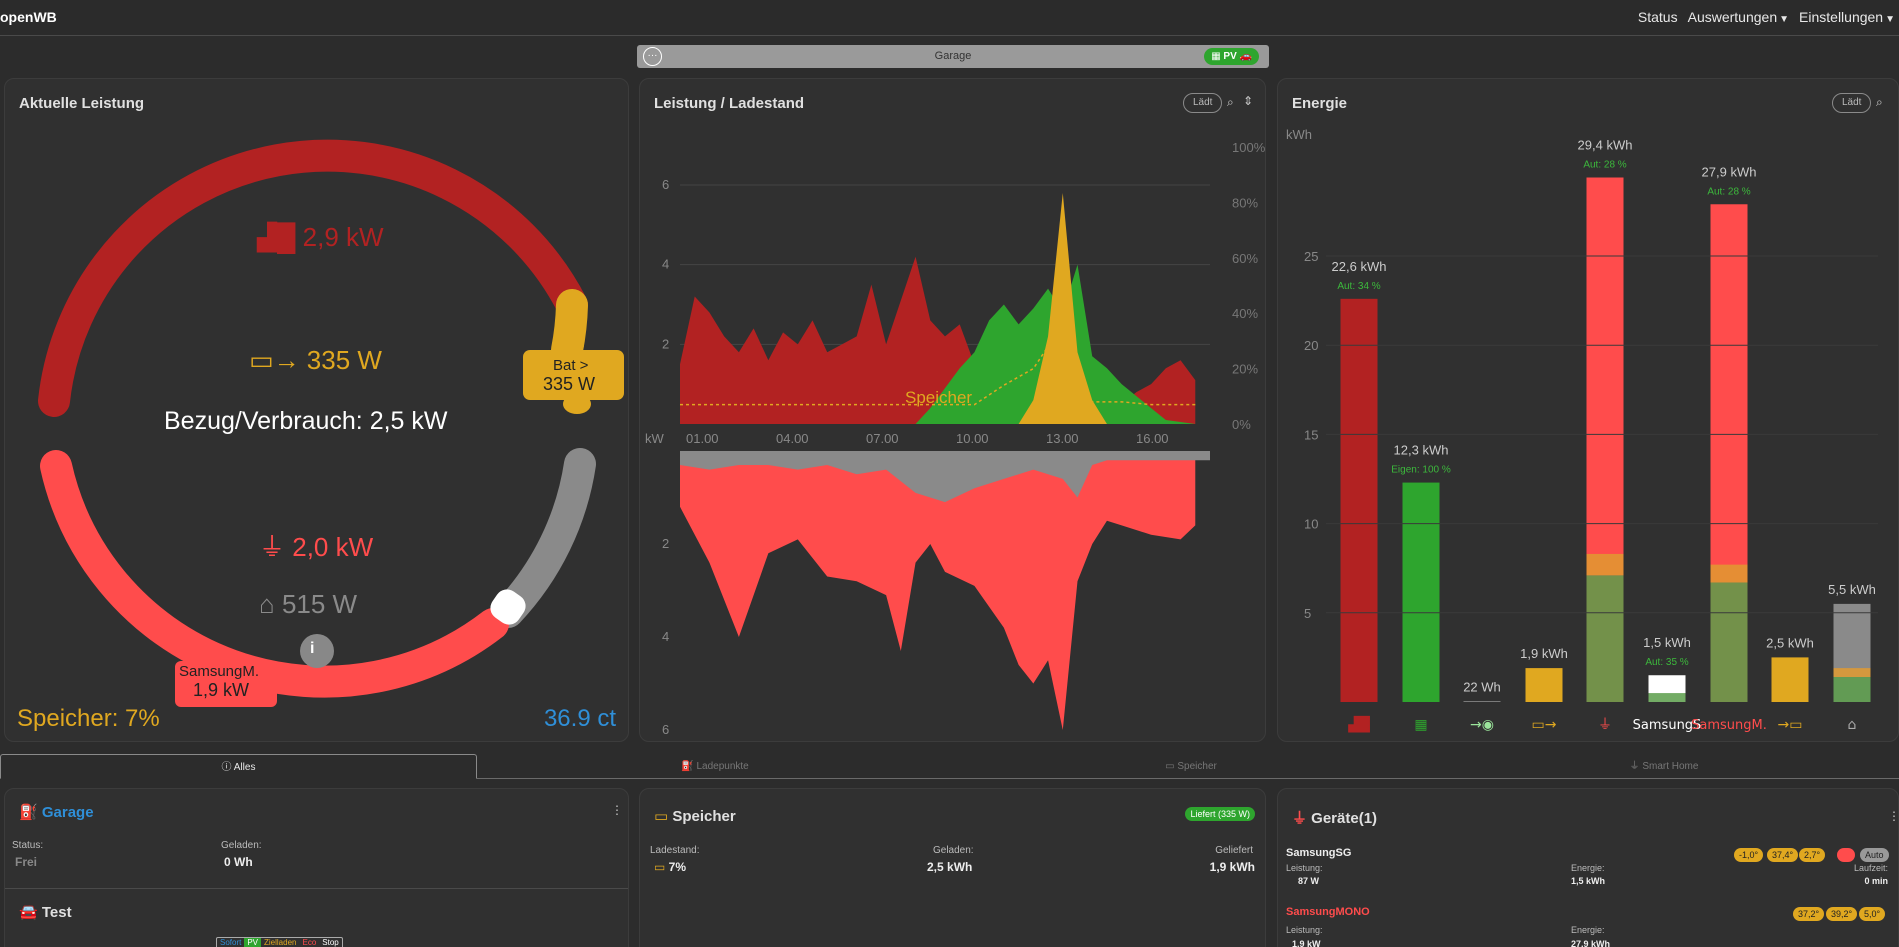 The height and width of the screenshot is (947, 1899). I want to click on tab-chargepoints: ⛽ Ladepunkte, so click(715, 766).